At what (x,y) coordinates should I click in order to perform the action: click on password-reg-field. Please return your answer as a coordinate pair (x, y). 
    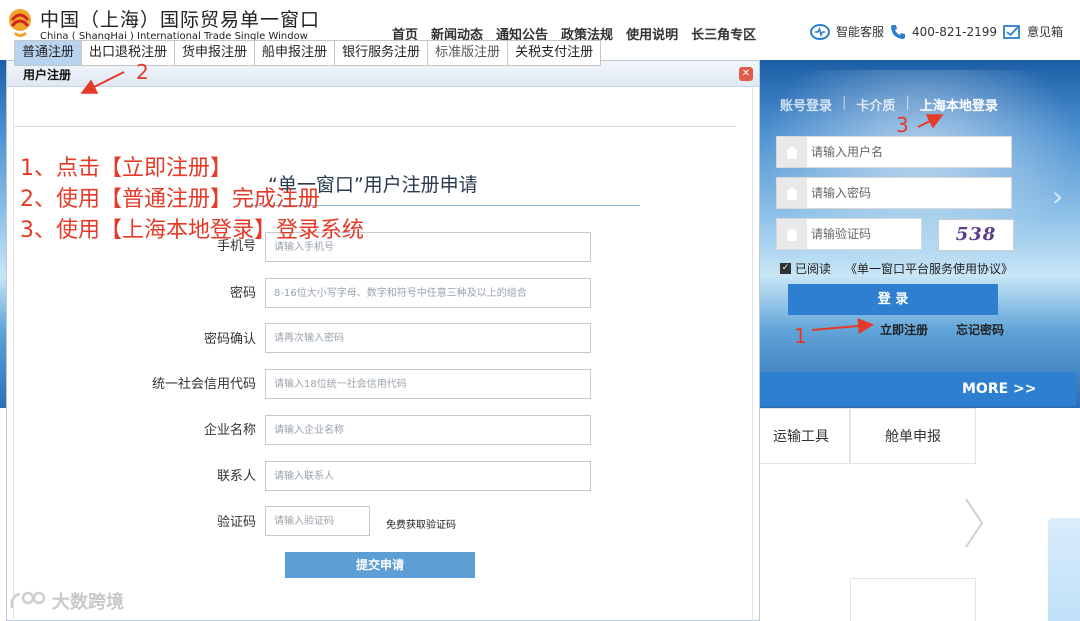
    Looking at the image, I should click on (428, 293).